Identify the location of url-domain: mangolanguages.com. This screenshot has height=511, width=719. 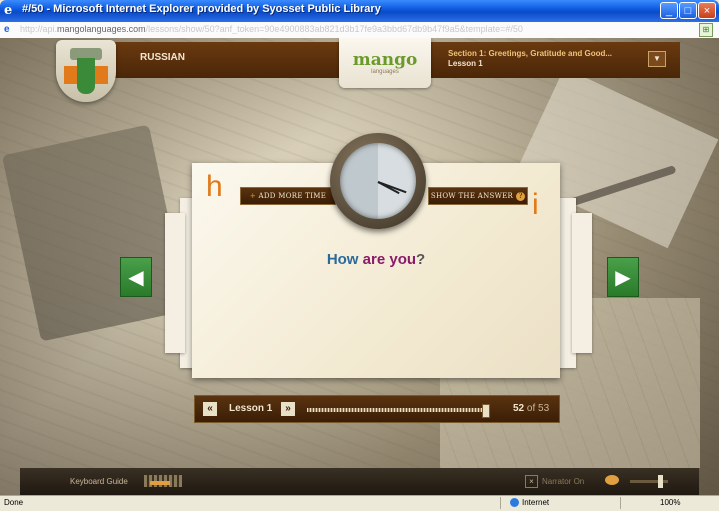
(101, 29).